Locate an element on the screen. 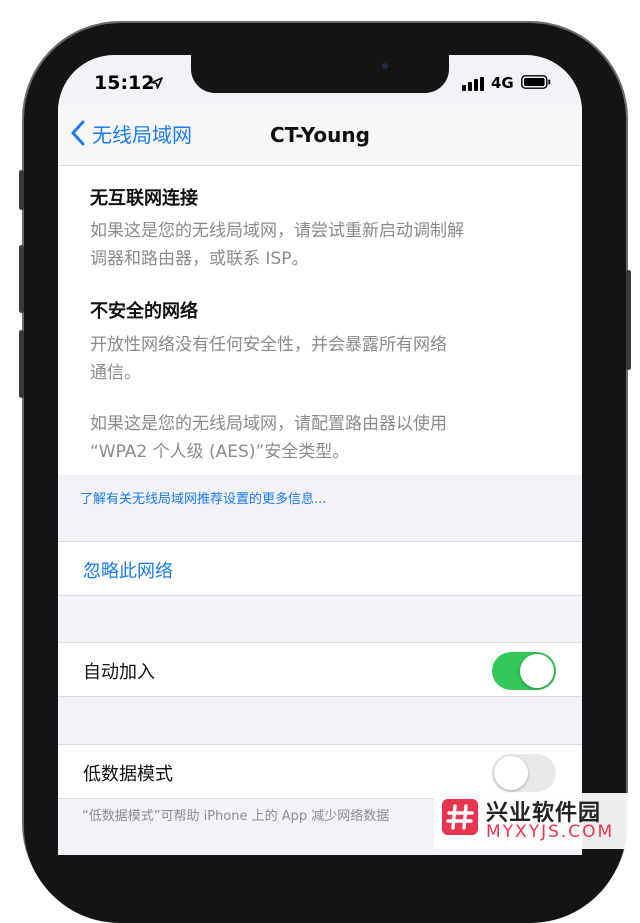  navigation-bar: 无线局域网 CT-Young is located at coordinates (320, 135).